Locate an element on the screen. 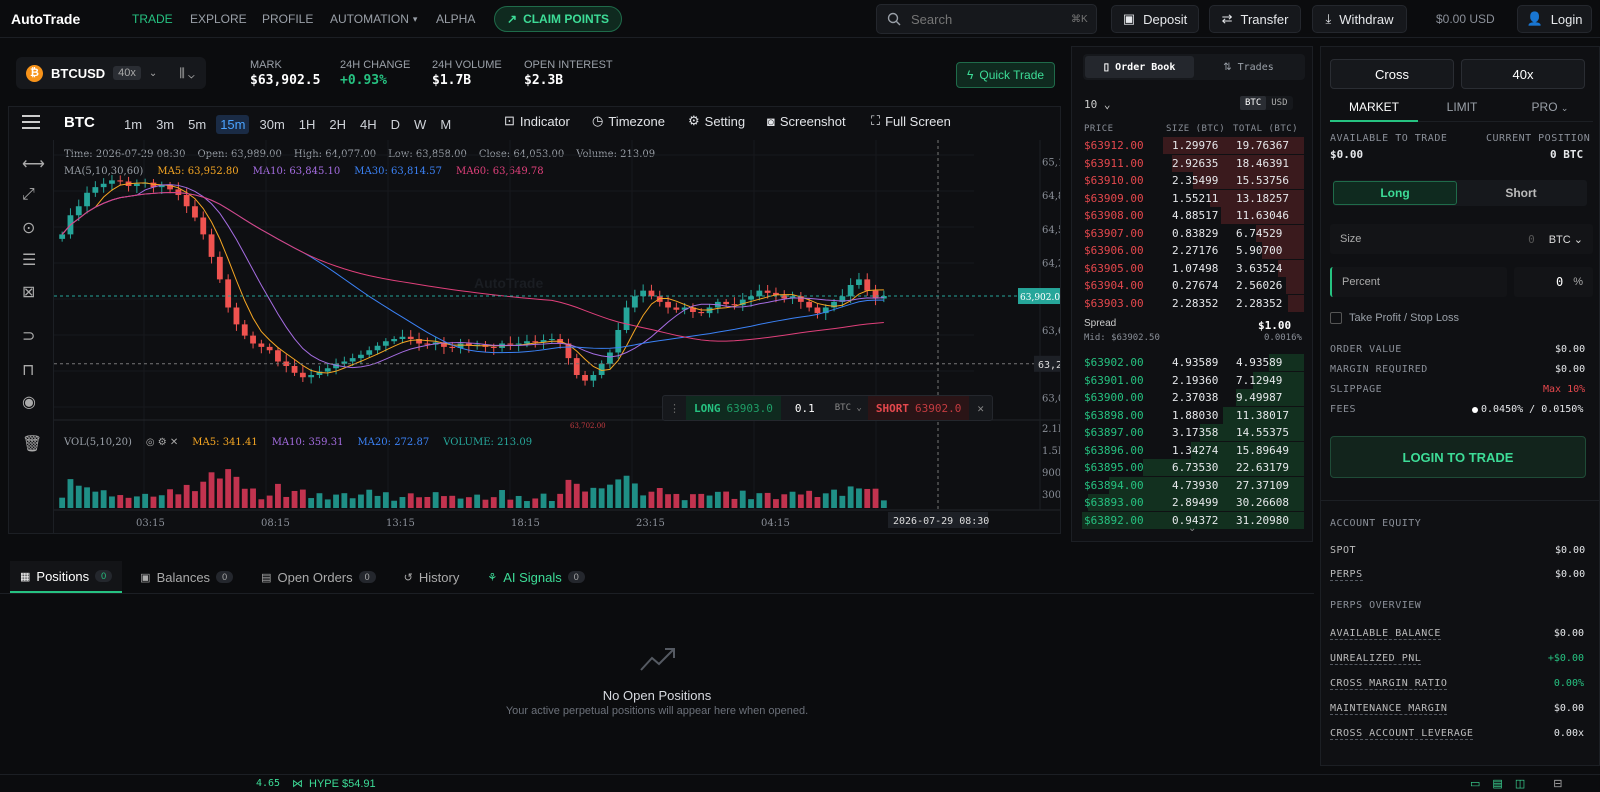 This screenshot has height=792, width=1600. quick-long-button: LONG 63903.0 is located at coordinates (733, 408).